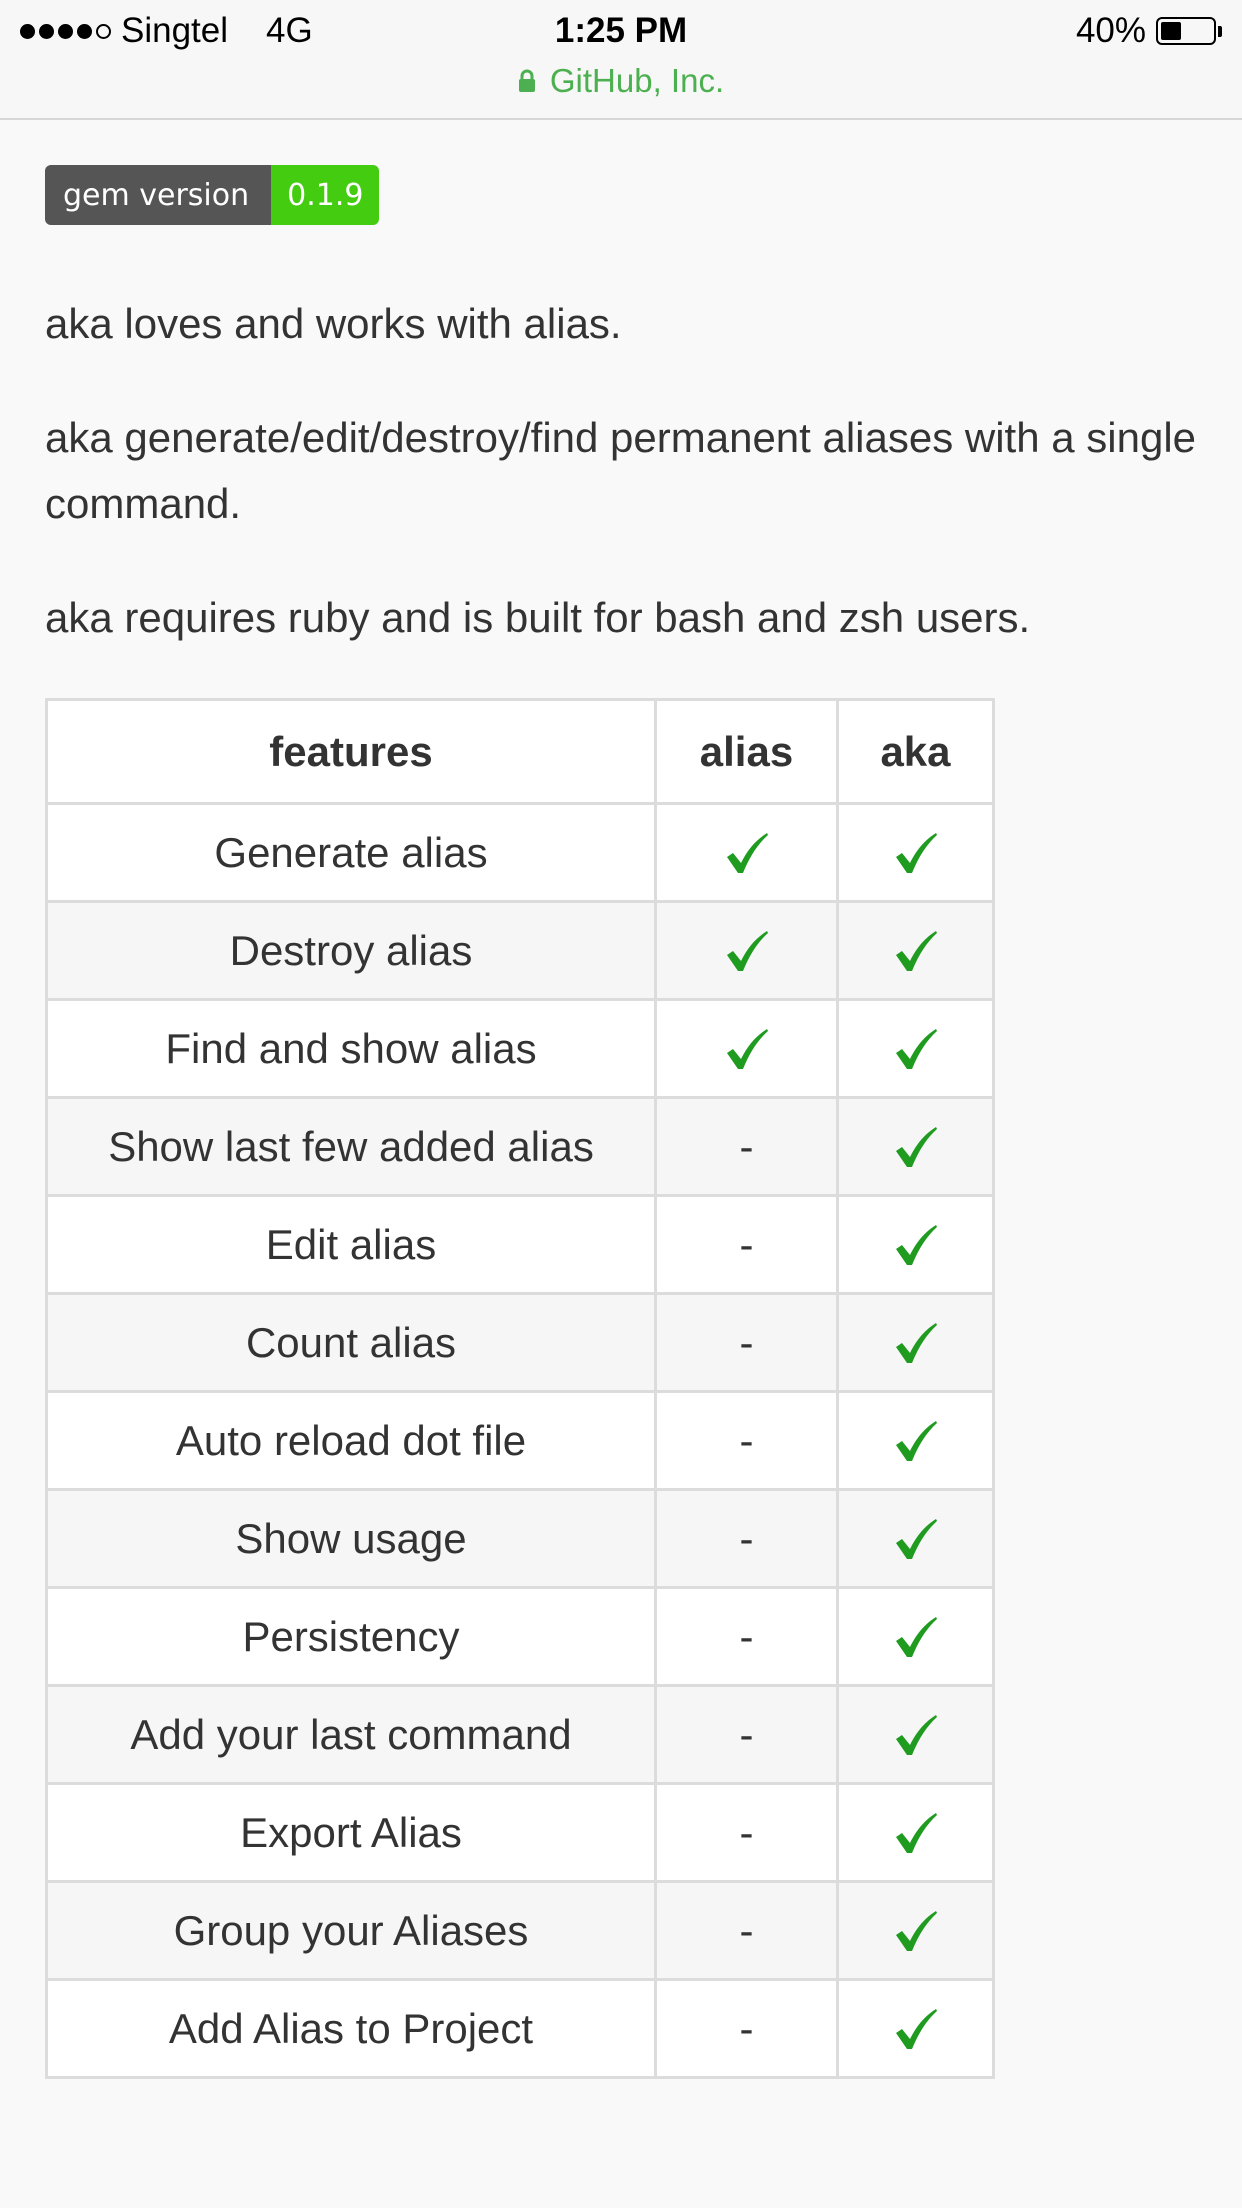 Image resolution: width=1242 pixels, height=2208 pixels. I want to click on battery-fill, so click(1171, 31).